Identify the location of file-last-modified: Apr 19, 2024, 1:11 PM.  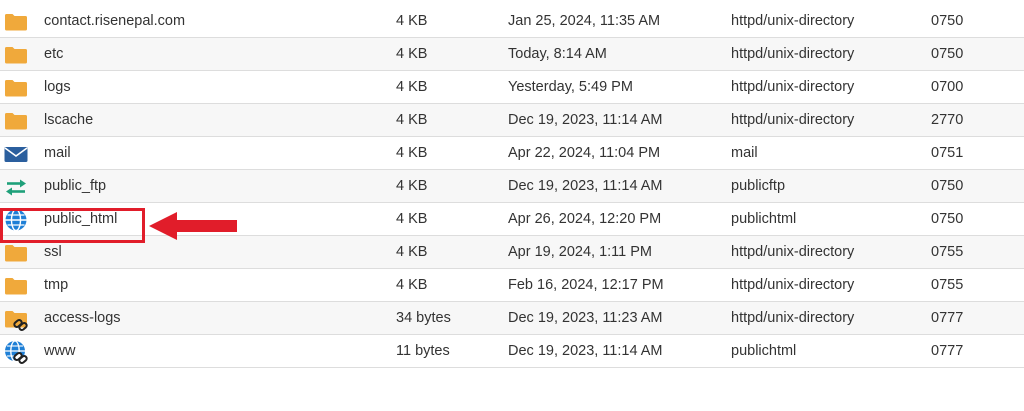
(580, 252).